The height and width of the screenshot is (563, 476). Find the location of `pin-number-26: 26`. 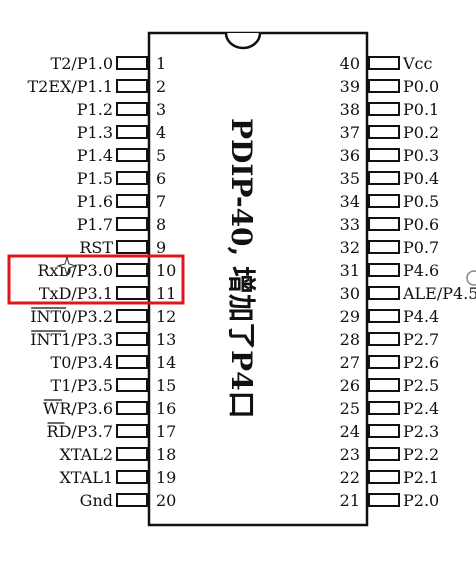

pin-number-26: 26 is located at coordinates (350, 385).